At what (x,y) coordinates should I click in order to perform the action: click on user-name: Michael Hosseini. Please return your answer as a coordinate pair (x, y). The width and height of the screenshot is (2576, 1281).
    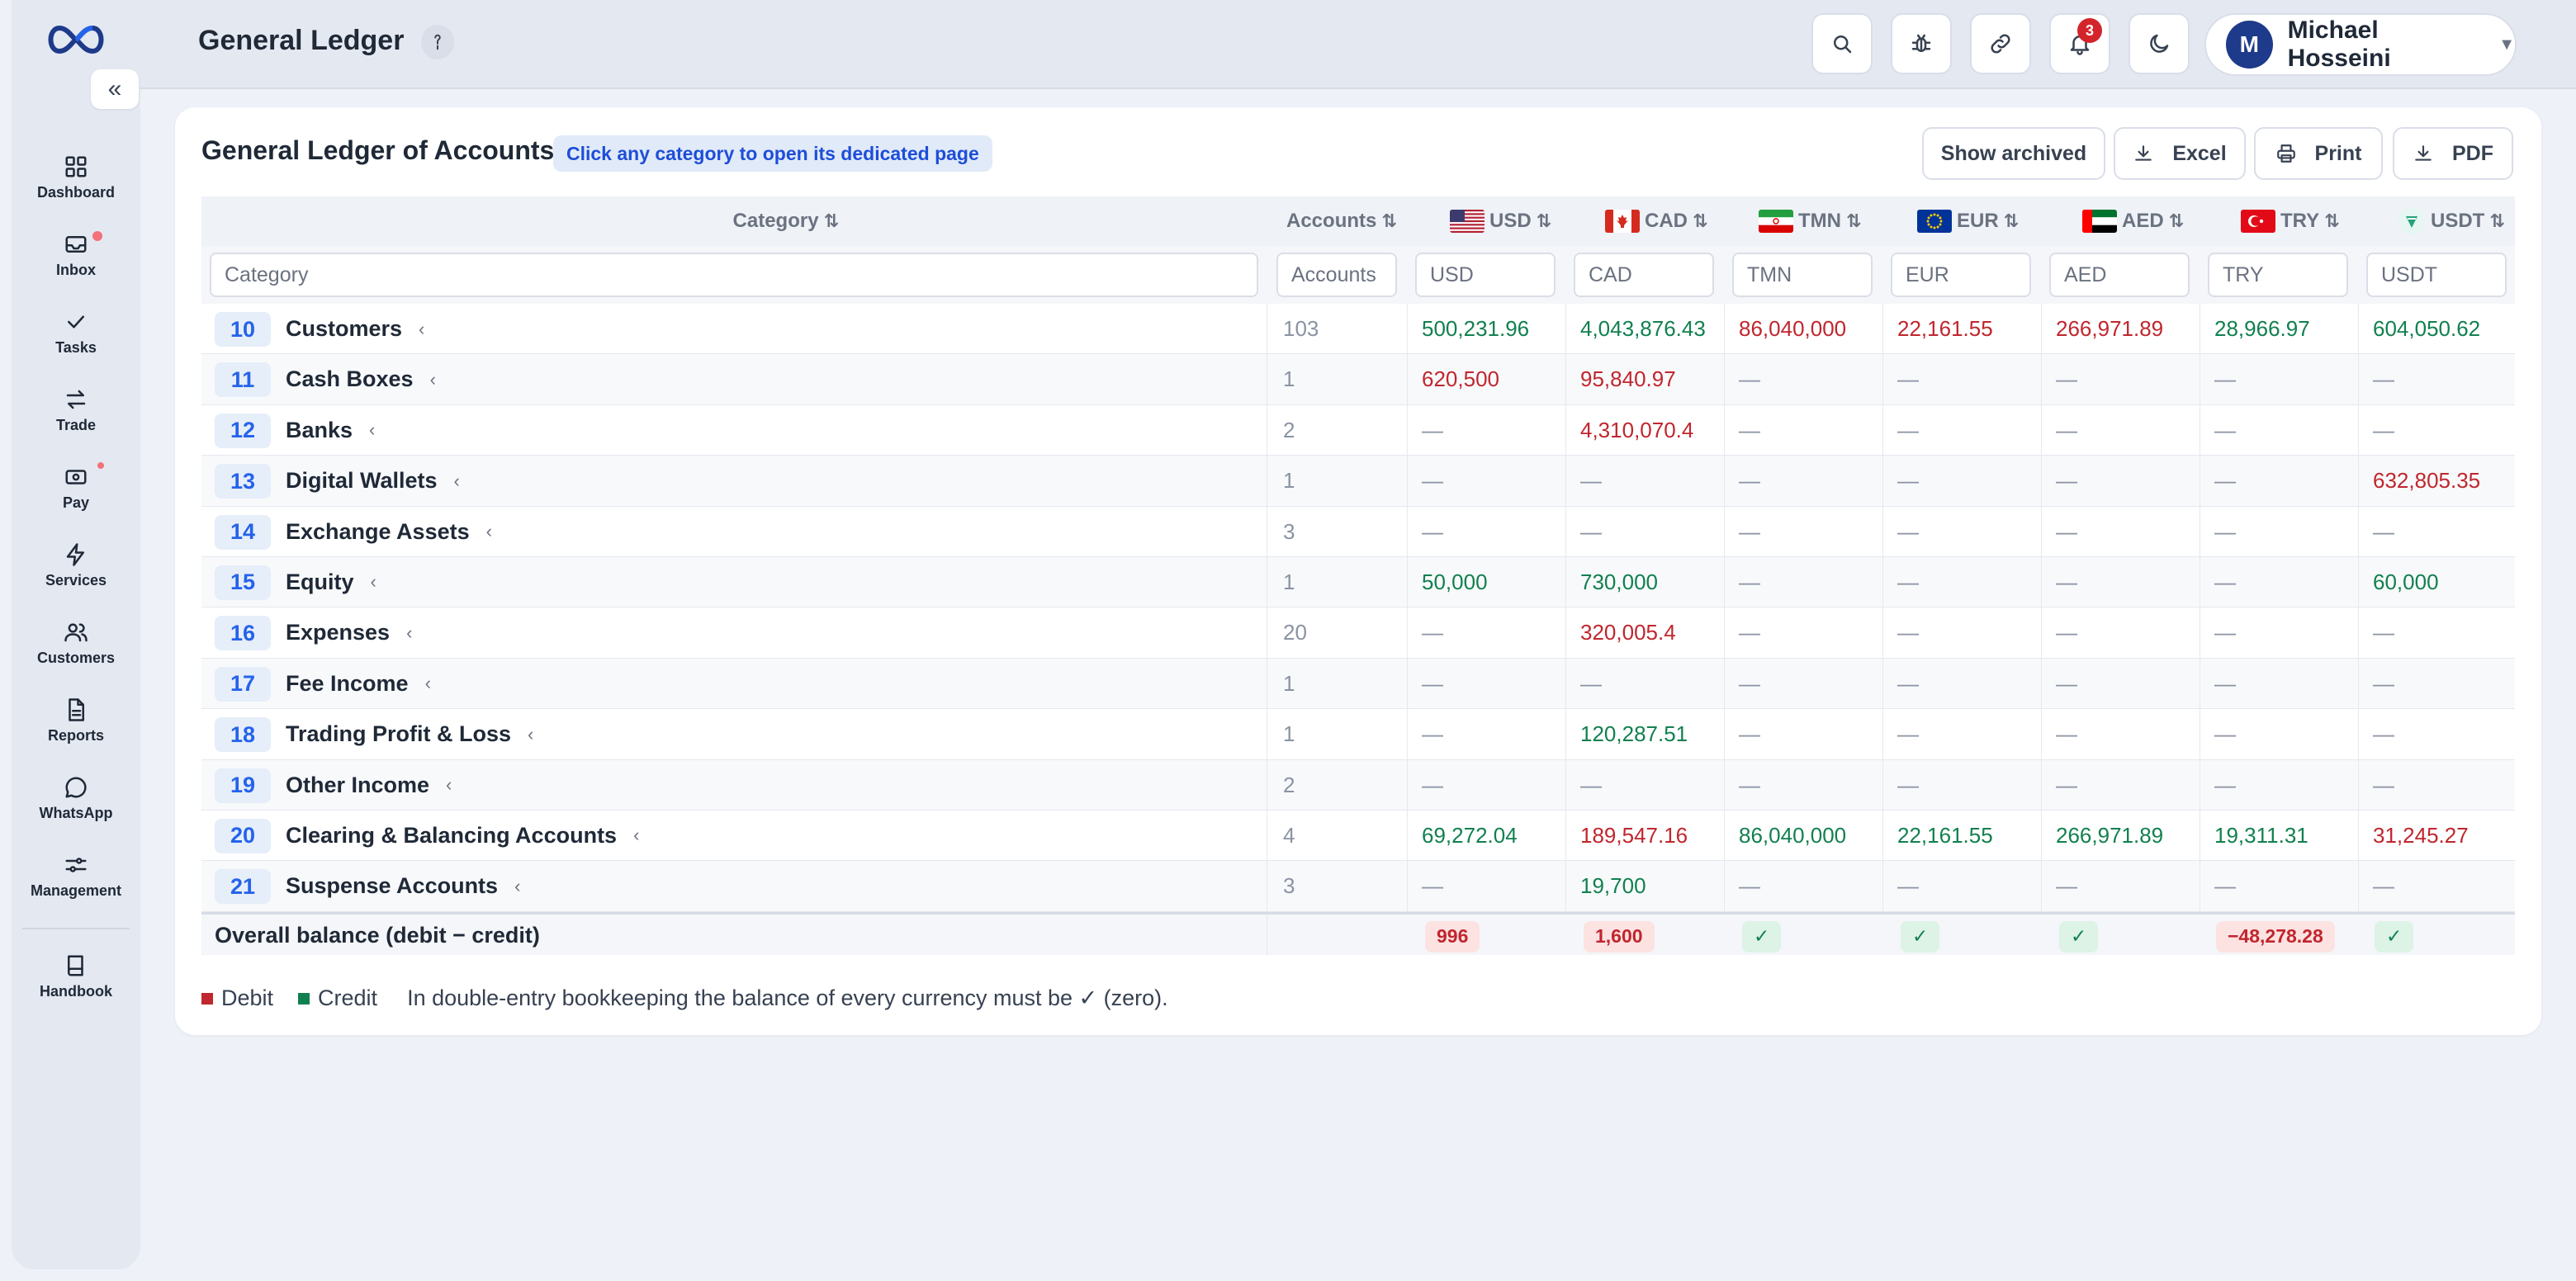
    Looking at the image, I should click on (2339, 44).